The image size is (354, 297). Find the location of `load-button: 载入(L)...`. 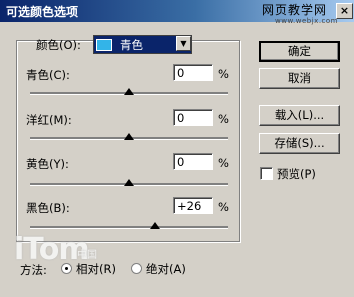

load-button: 载入(L)... is located at coordinates (299, 115).